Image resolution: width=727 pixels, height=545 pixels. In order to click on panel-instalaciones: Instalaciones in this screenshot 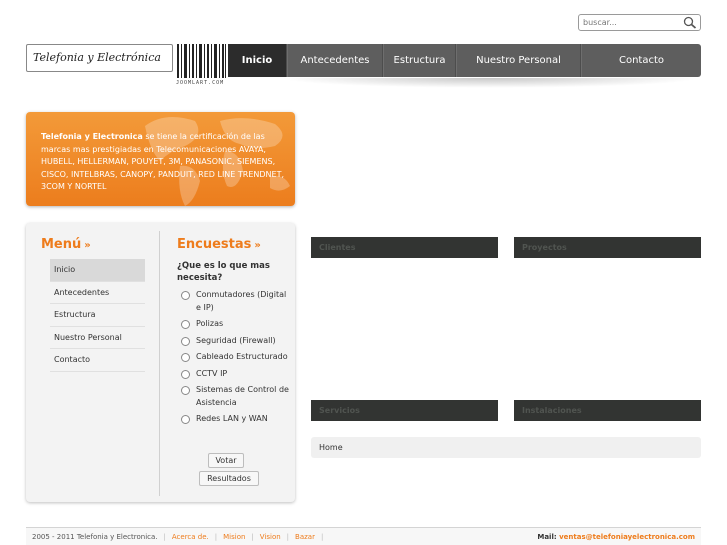, I will do `click(607, 410)`.